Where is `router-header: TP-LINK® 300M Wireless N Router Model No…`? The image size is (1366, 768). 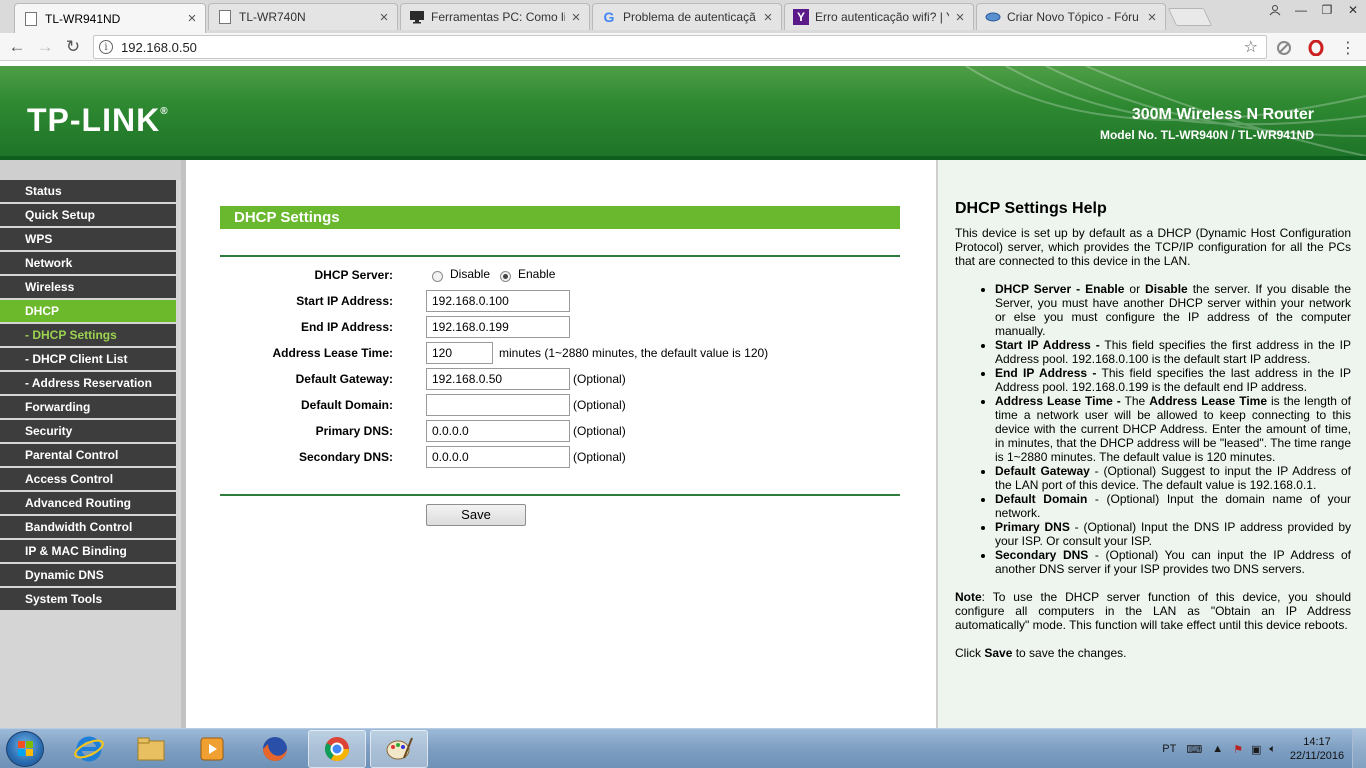
router-header: TP-LINK® 300M Wireless N Router Model No… is located at coordinates (683, 111).